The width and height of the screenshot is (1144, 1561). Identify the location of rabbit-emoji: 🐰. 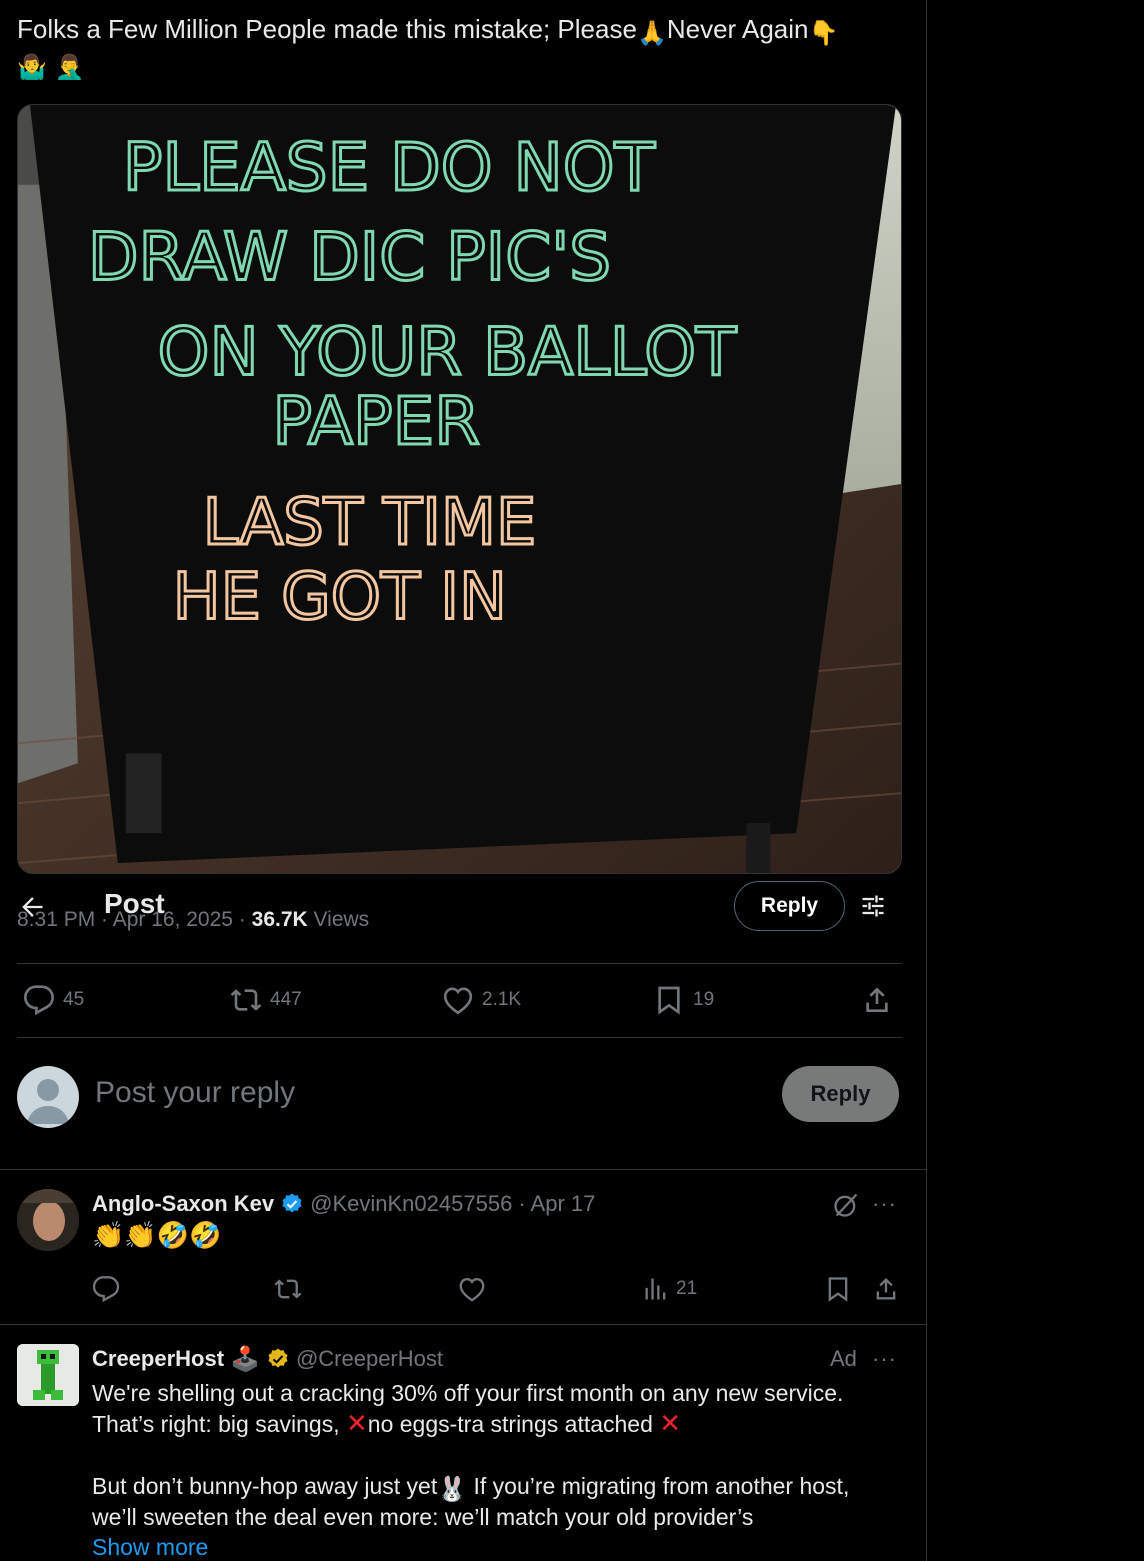
(452, 1489).